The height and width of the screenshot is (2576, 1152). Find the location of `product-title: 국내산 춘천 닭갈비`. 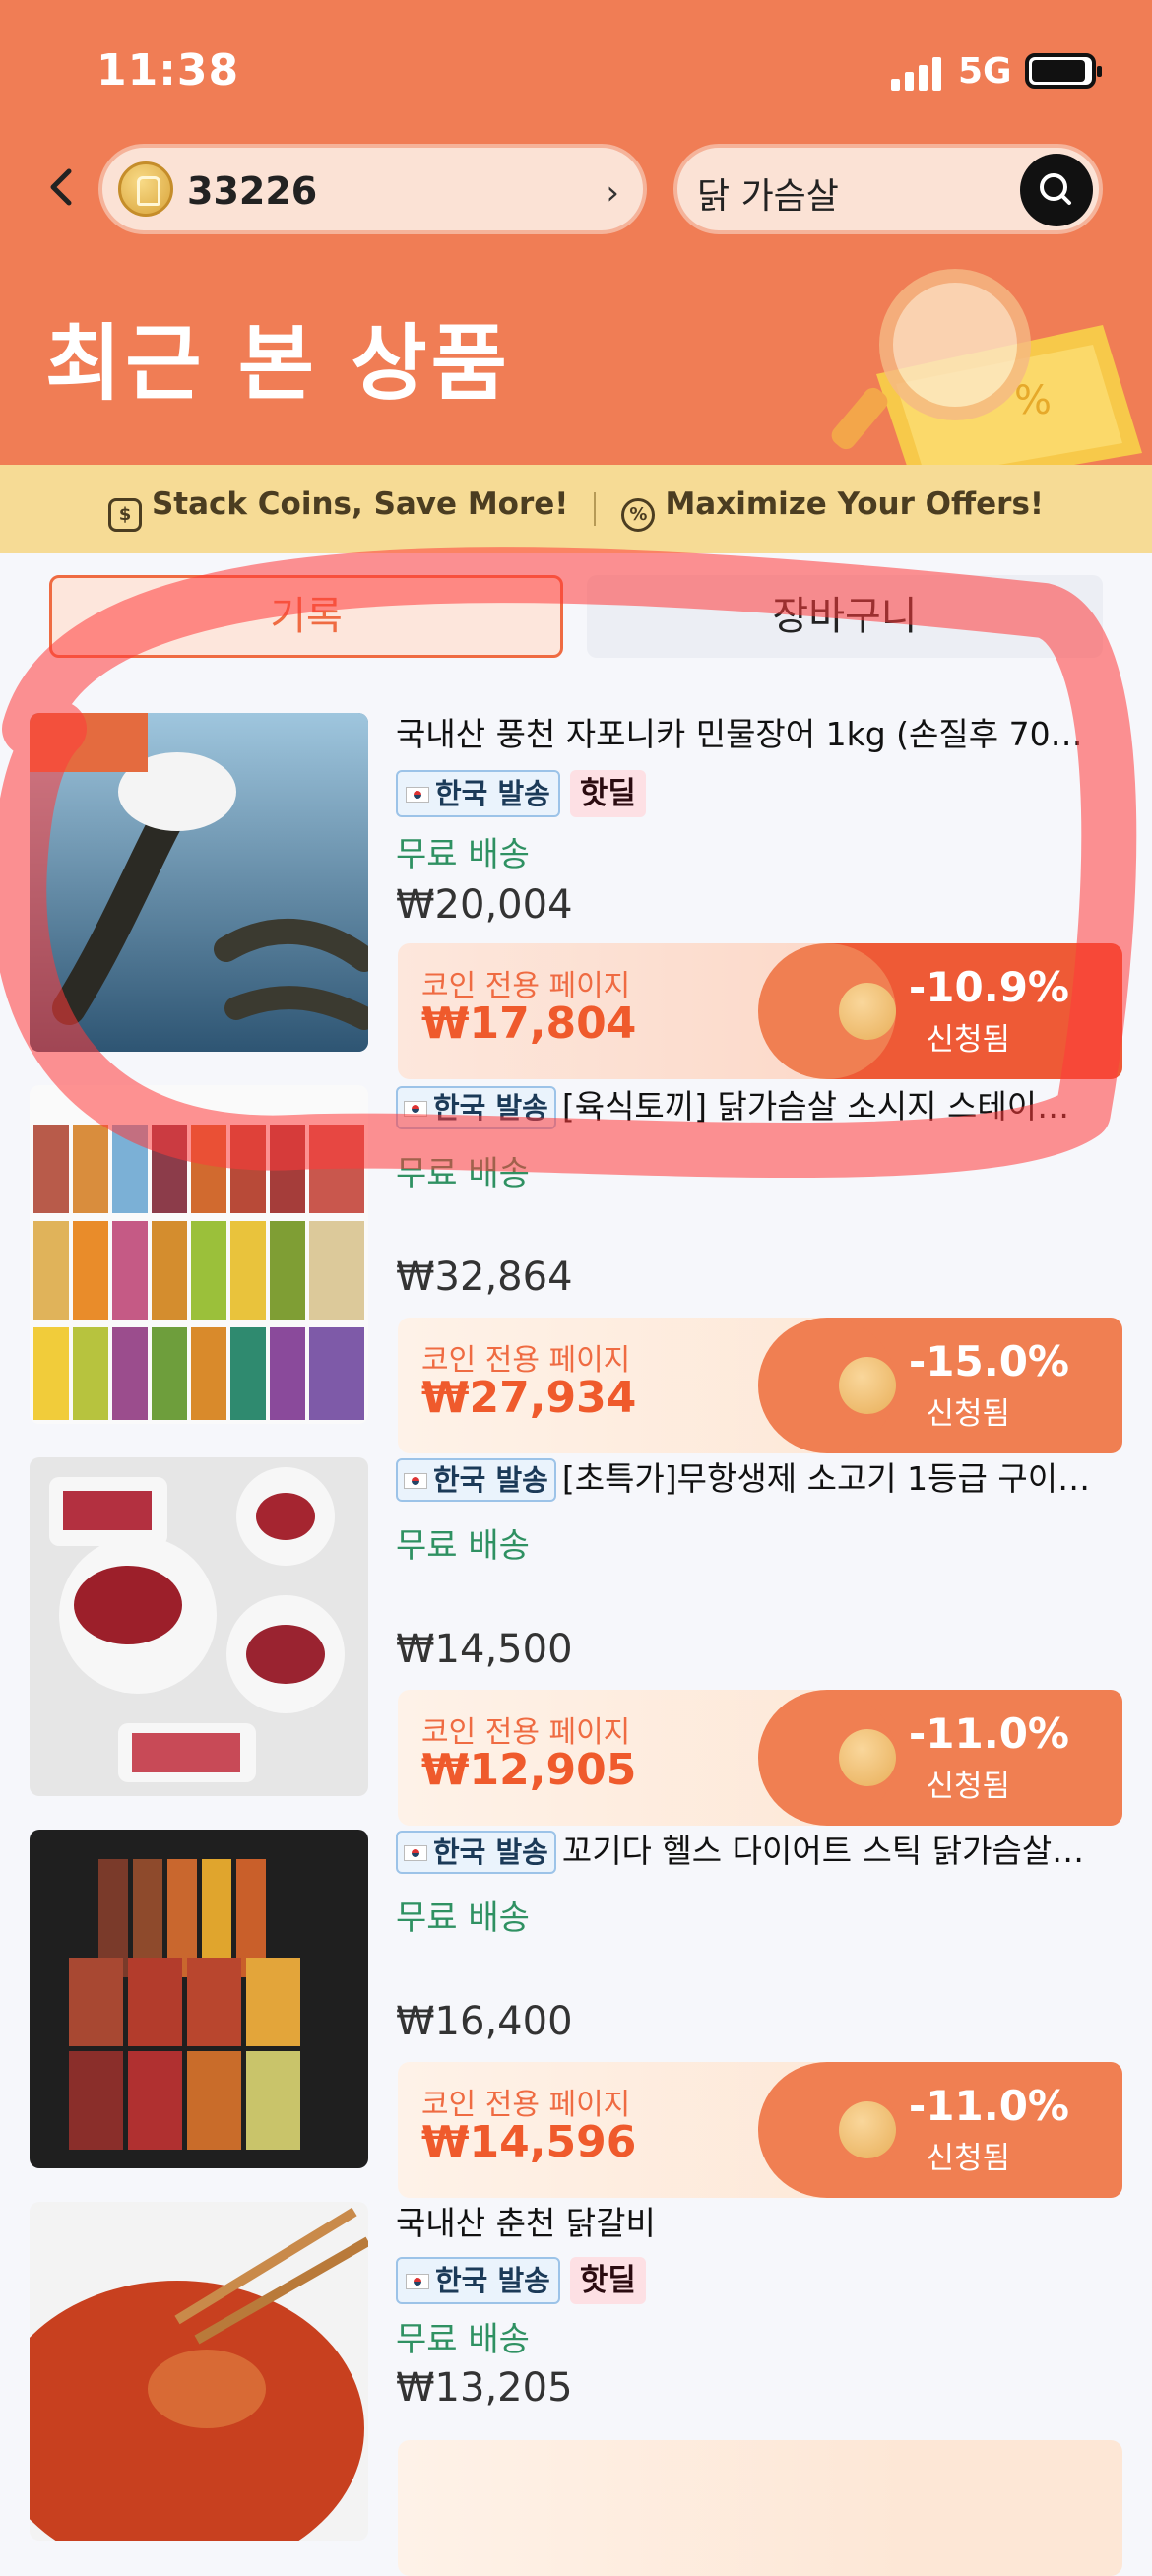

product-title: 국내산 춘천 닭갈비 is located at coordinates (526, 2223).